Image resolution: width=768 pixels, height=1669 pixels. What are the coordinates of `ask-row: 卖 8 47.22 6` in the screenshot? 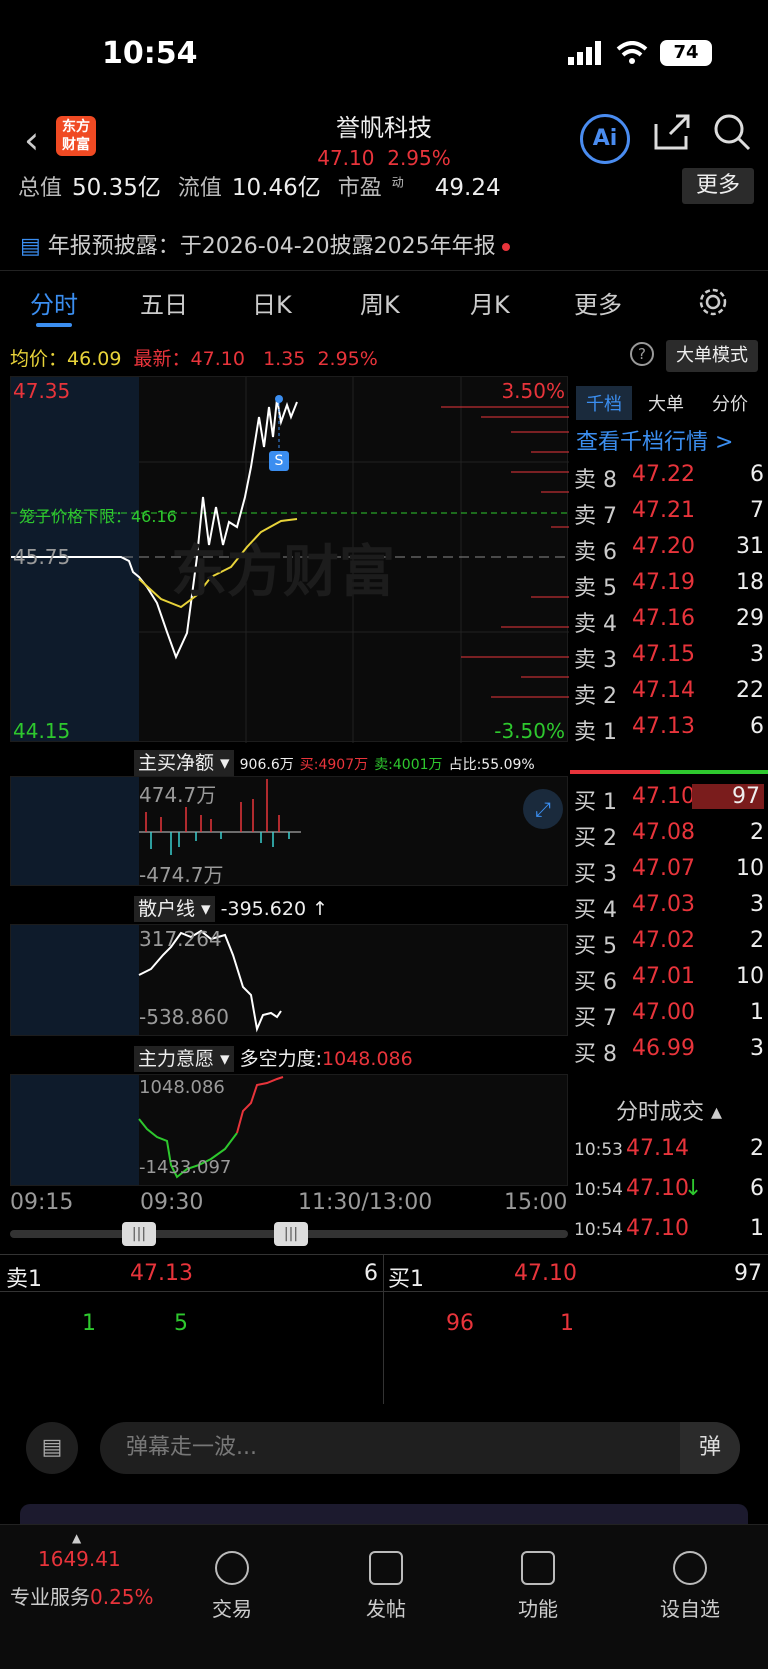 It's located at (669, 481).